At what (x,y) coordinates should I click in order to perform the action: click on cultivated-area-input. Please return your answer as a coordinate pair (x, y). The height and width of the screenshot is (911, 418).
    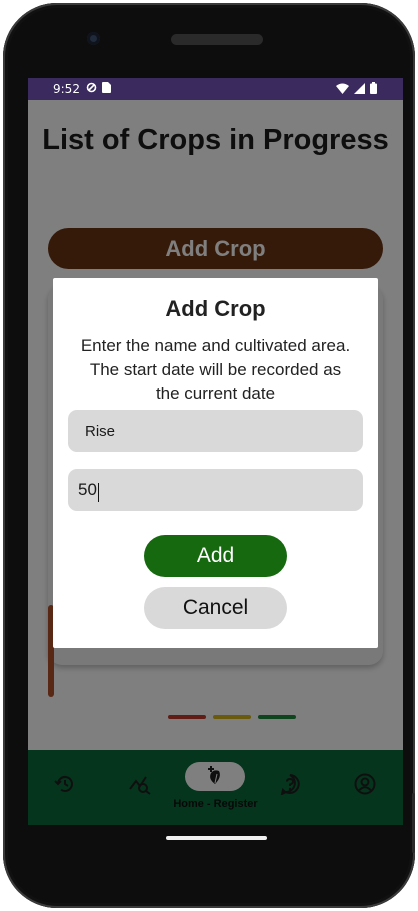
    Looking at the image, I should click on (215, 490).